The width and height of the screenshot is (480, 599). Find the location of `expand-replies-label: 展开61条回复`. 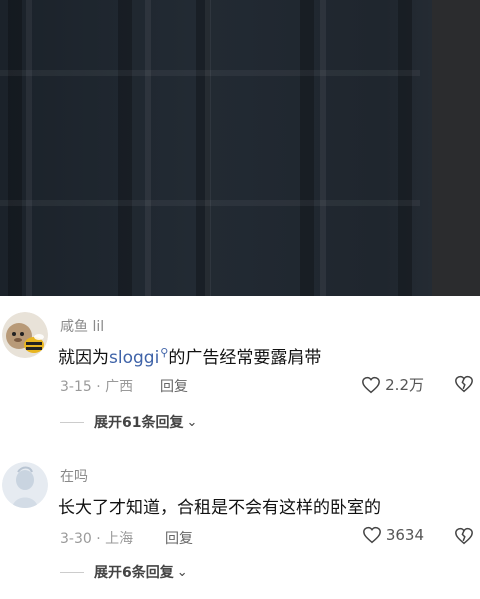

expand-replies-label: 展开61条回复 is located at coordinates (139, 423).